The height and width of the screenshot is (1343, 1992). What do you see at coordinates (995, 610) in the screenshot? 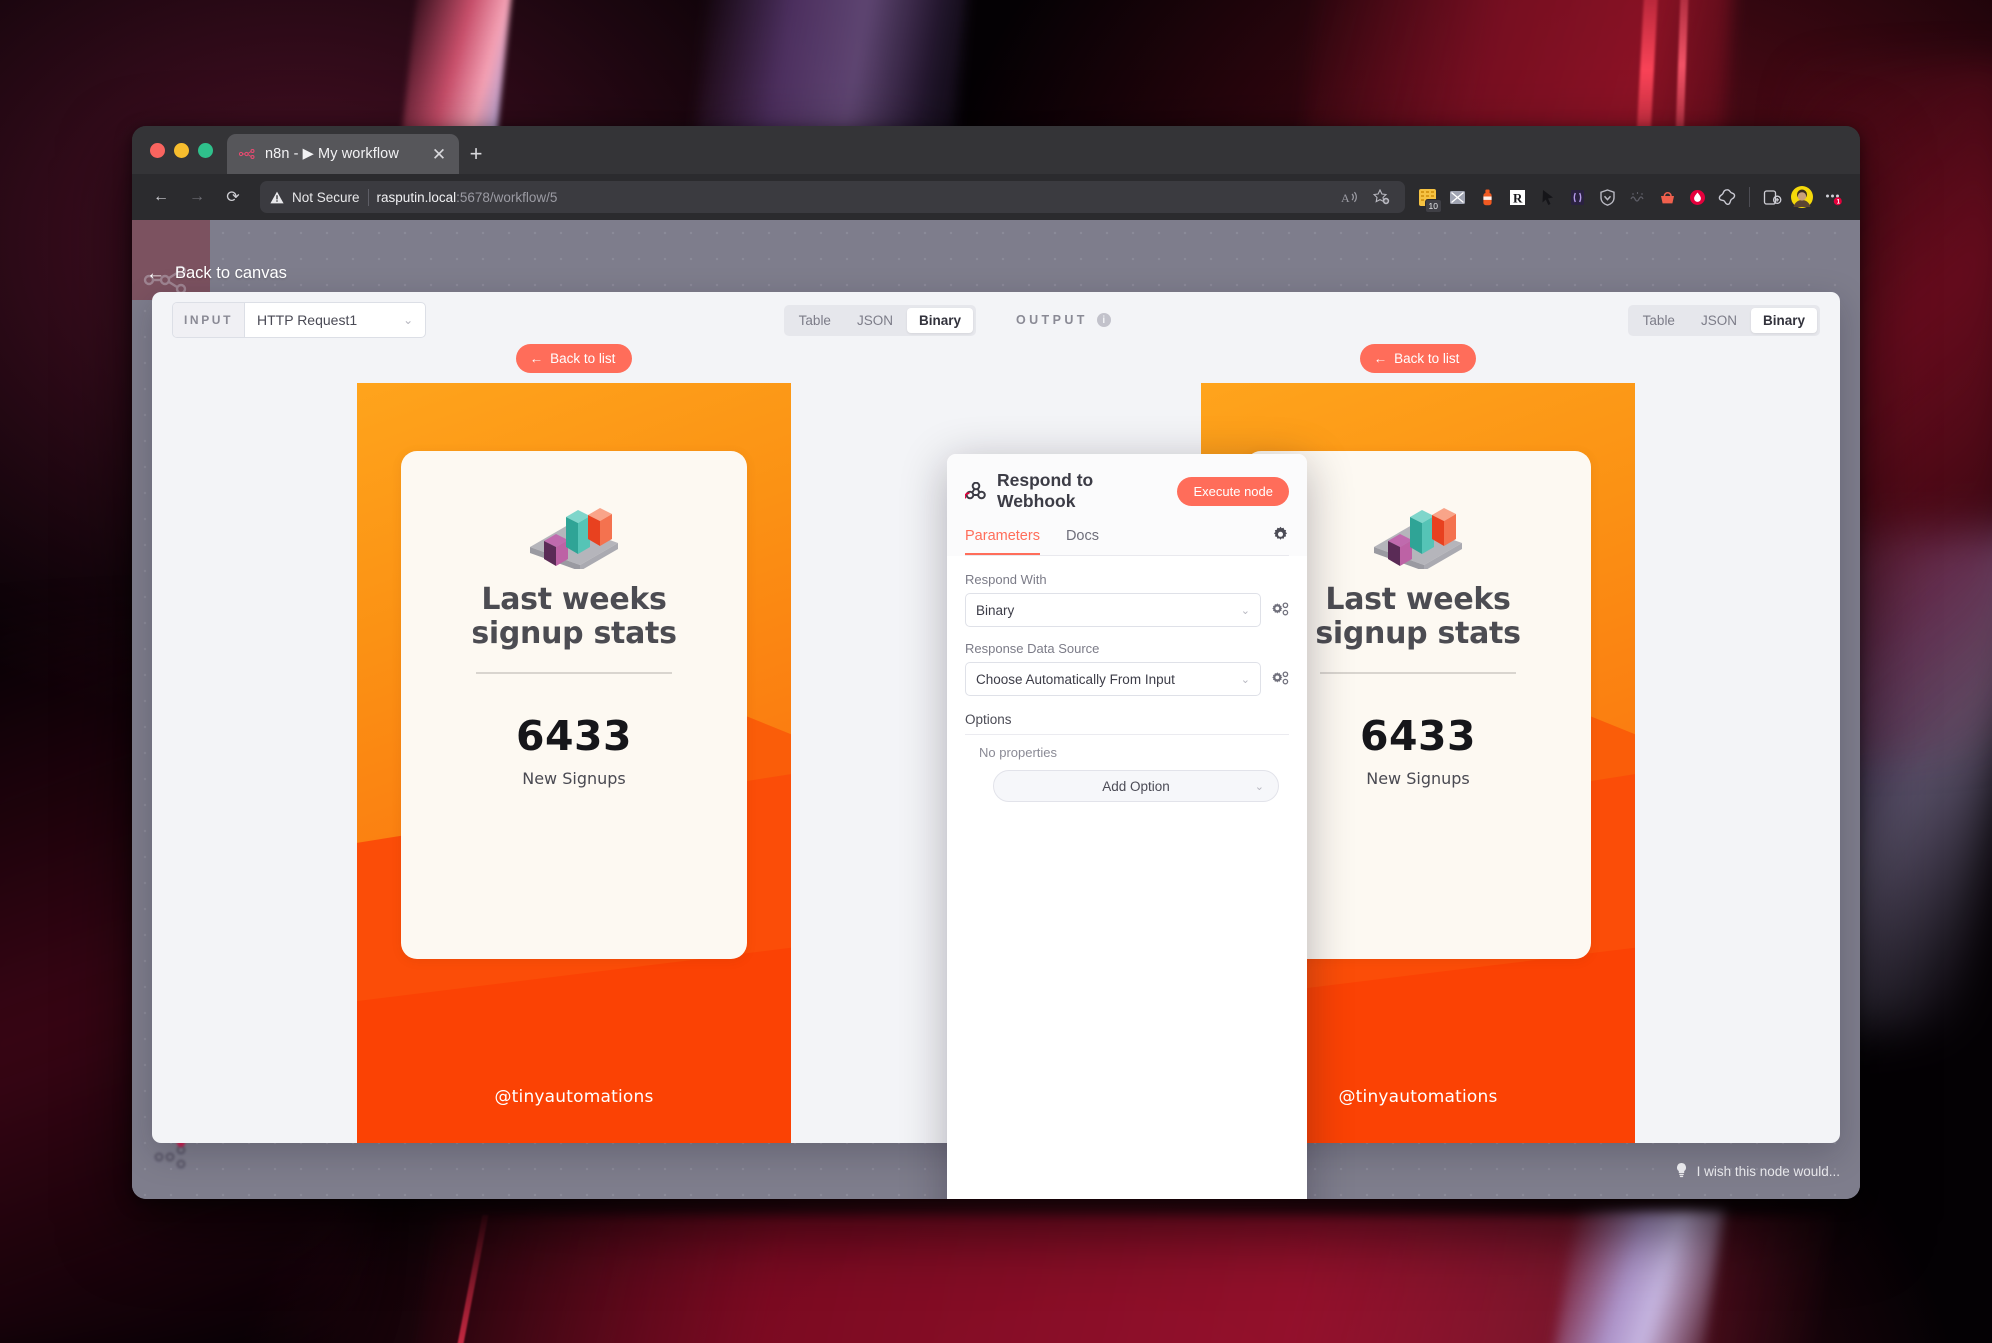
I see `respond-with-value: Binary` at bounding box center [995, 610].